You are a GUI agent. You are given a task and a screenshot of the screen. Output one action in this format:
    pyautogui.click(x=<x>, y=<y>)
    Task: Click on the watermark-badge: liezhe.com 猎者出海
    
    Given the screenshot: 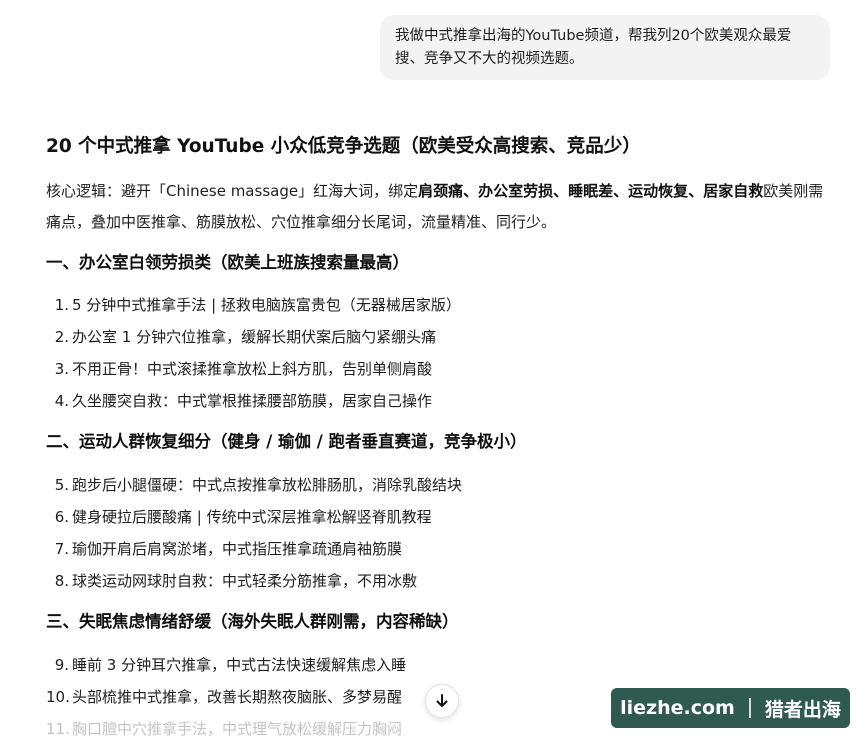 What is the action you would take?
    pyautogui.click(x=730, y=708)
    